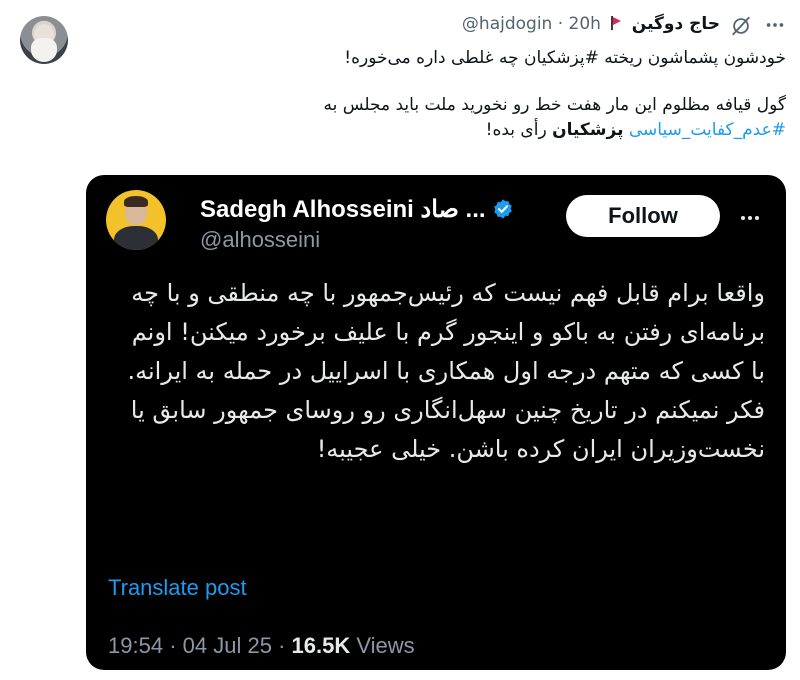 The height and width of the screenshot is (680, 800). Describe the element at coordinates (400, 26) in the screenshot. I see `post-header: حاج دوگین @hajdogin · 20h` at that location.